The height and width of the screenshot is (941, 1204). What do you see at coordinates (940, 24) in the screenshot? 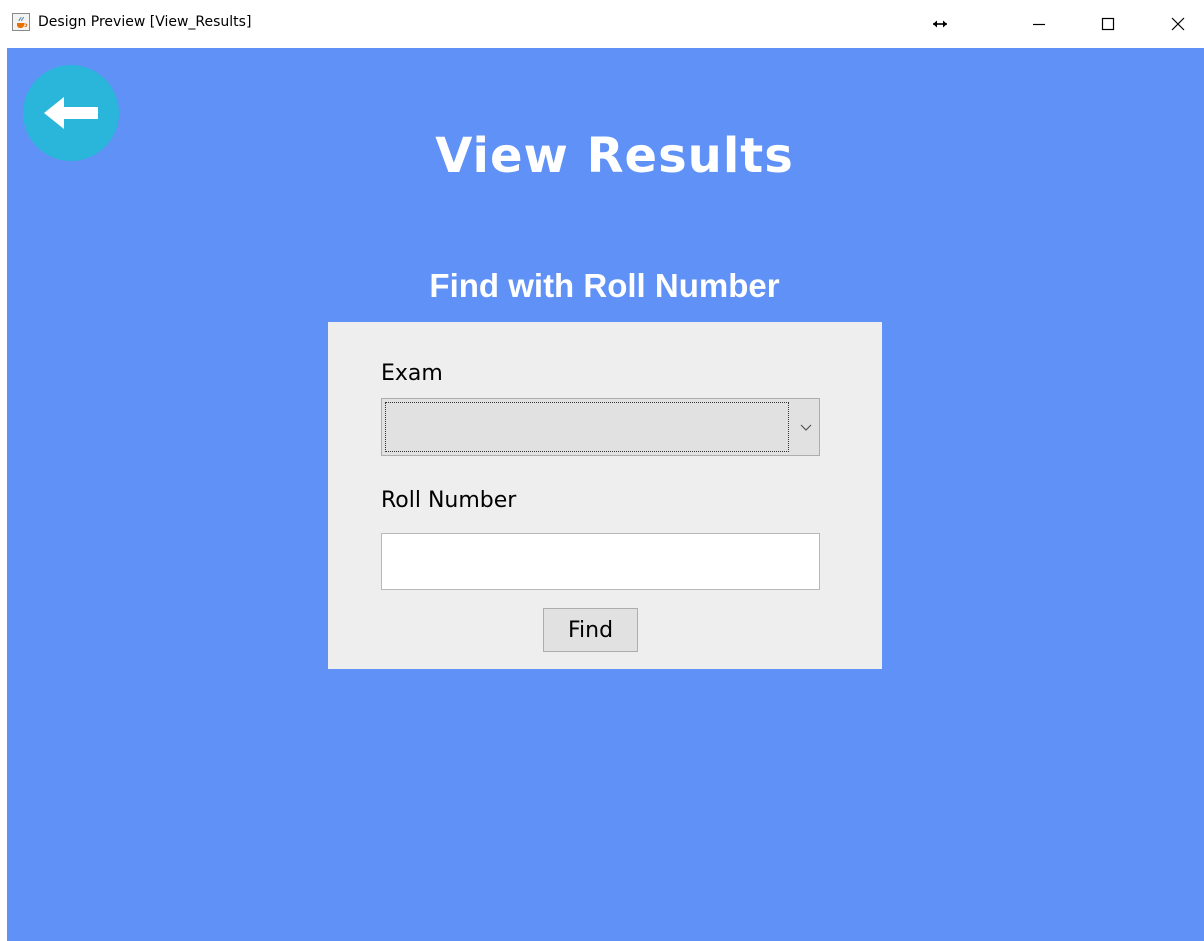
I see `horizontal-resize-icon` at bounding box center [940, 24].